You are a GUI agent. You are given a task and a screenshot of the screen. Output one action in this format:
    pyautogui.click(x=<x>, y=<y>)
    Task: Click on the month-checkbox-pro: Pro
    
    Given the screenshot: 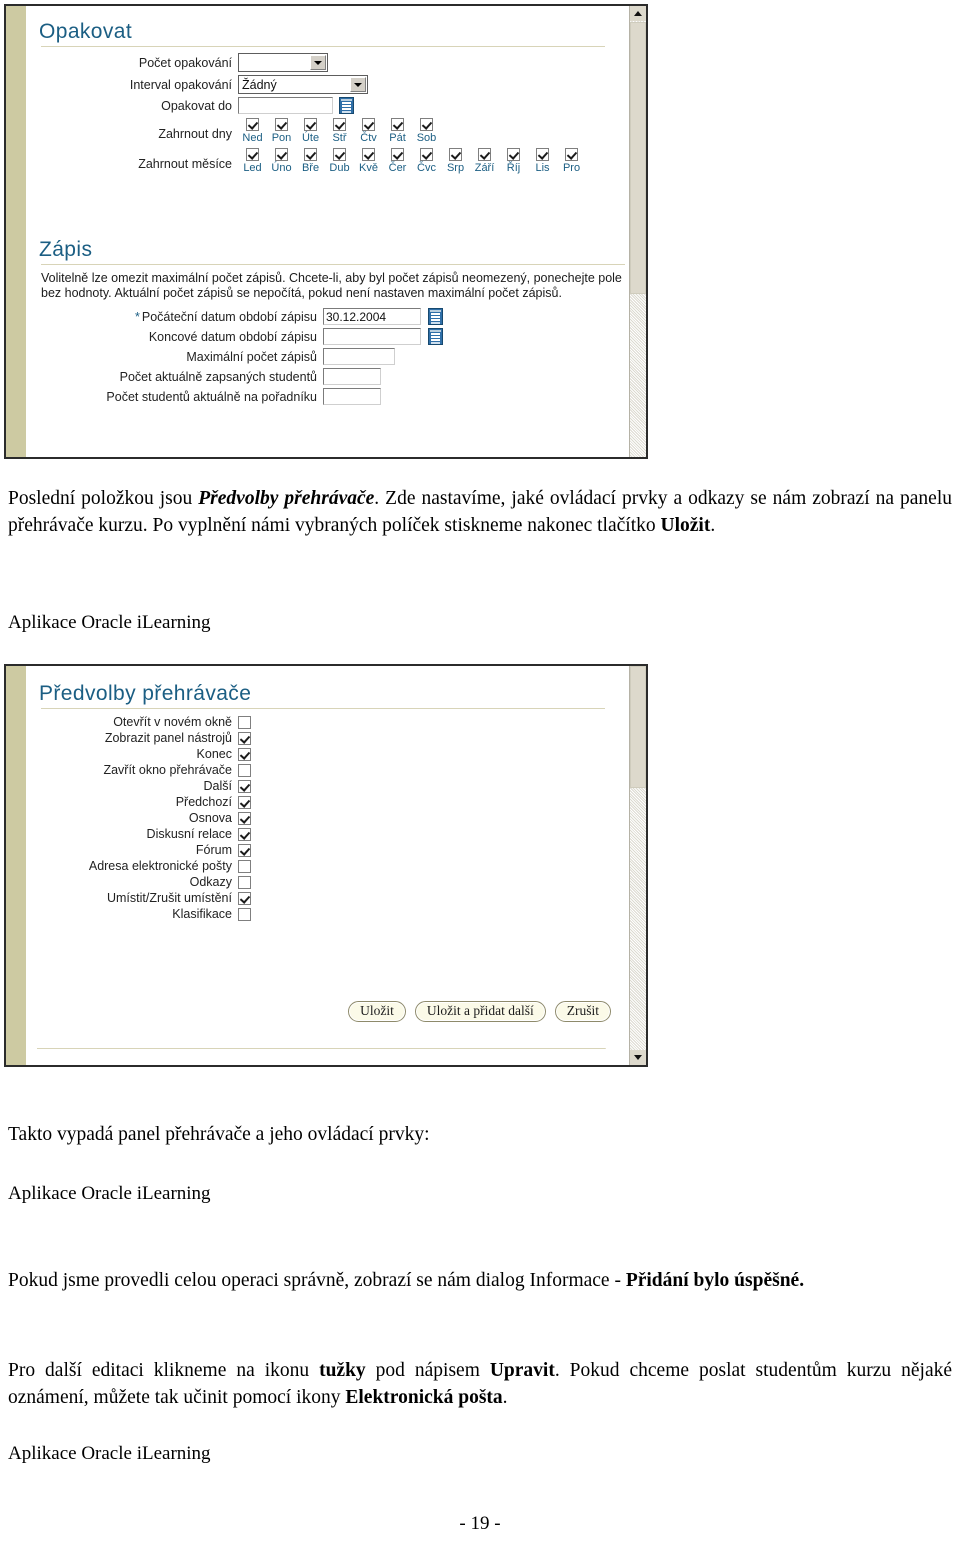 What is the action you would take?
    pyautogui.click(x=571, y=161)
    